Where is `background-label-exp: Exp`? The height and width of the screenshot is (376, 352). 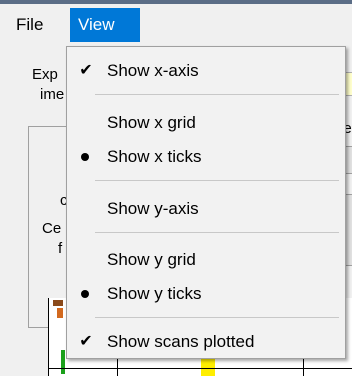
background-label-exp: Exp is located at coordinates (45, 74).